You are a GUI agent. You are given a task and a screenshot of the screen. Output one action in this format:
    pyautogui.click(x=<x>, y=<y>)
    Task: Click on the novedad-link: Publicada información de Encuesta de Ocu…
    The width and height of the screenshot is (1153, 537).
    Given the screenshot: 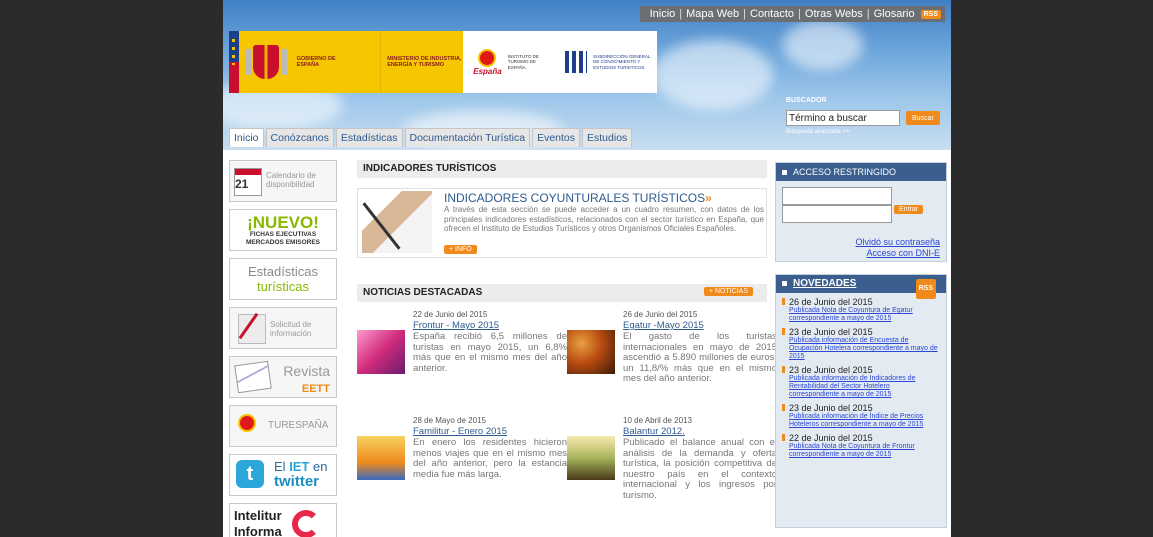 What is the action you would take?
    pyautogui.click(x=864, y=349)
    